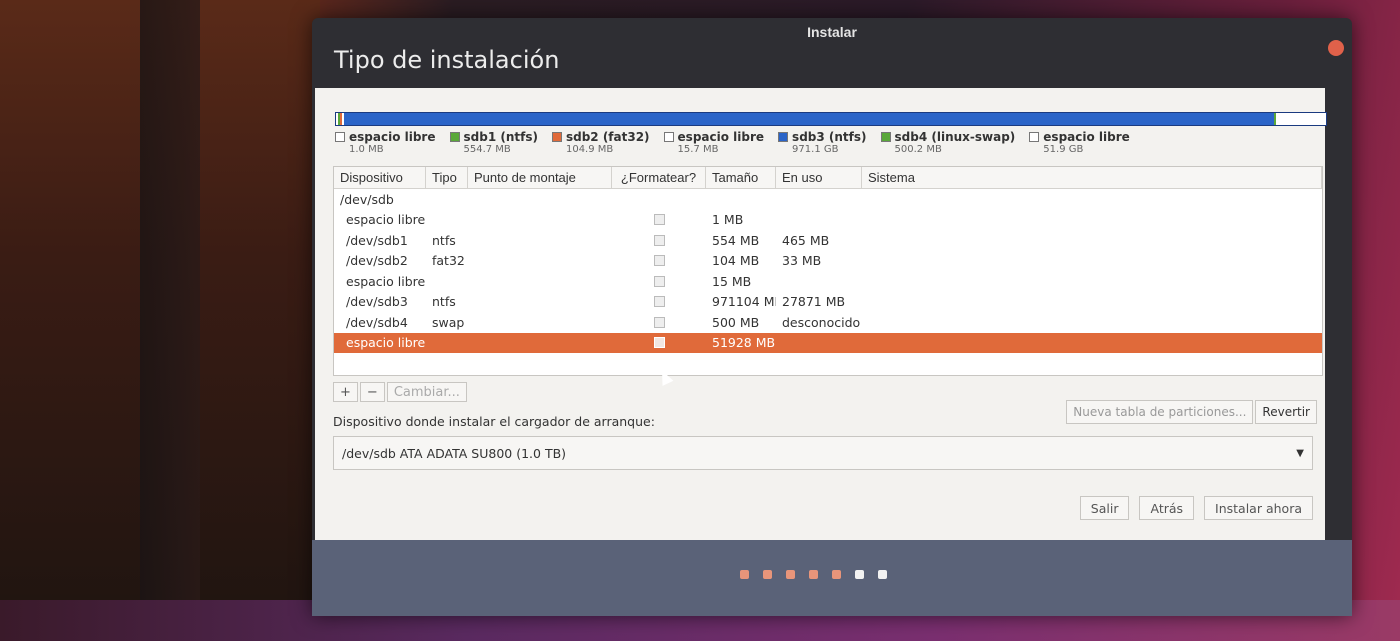 Image resolution: width=1400 pixels, height=641 pixels. Describe the element at coordinates (377, 261) in the screenshot. I see `cell-device: /dev/sdb2` at that location.